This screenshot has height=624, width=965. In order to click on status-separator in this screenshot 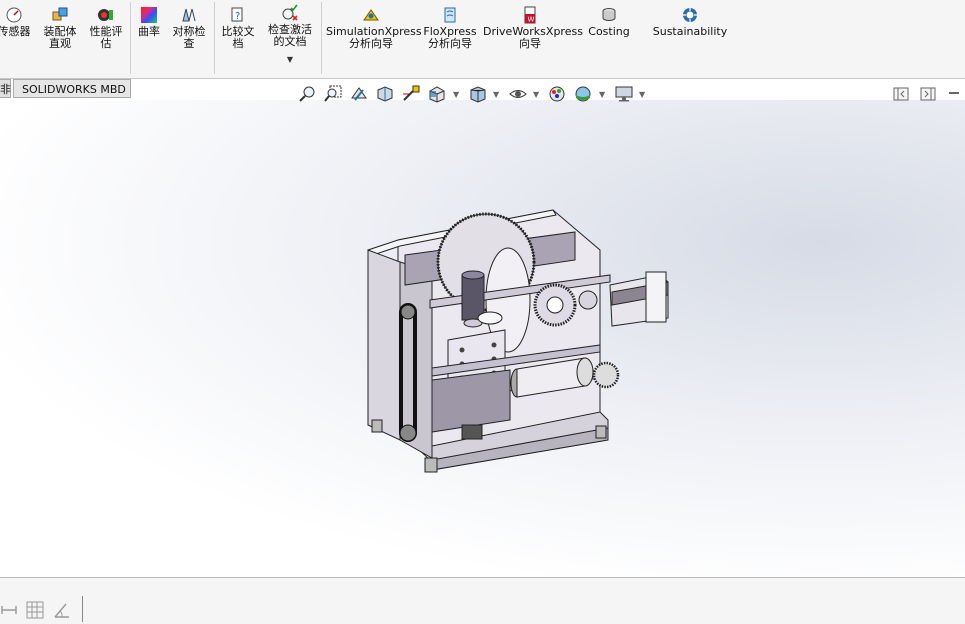, I will do `click(82, 609)`.